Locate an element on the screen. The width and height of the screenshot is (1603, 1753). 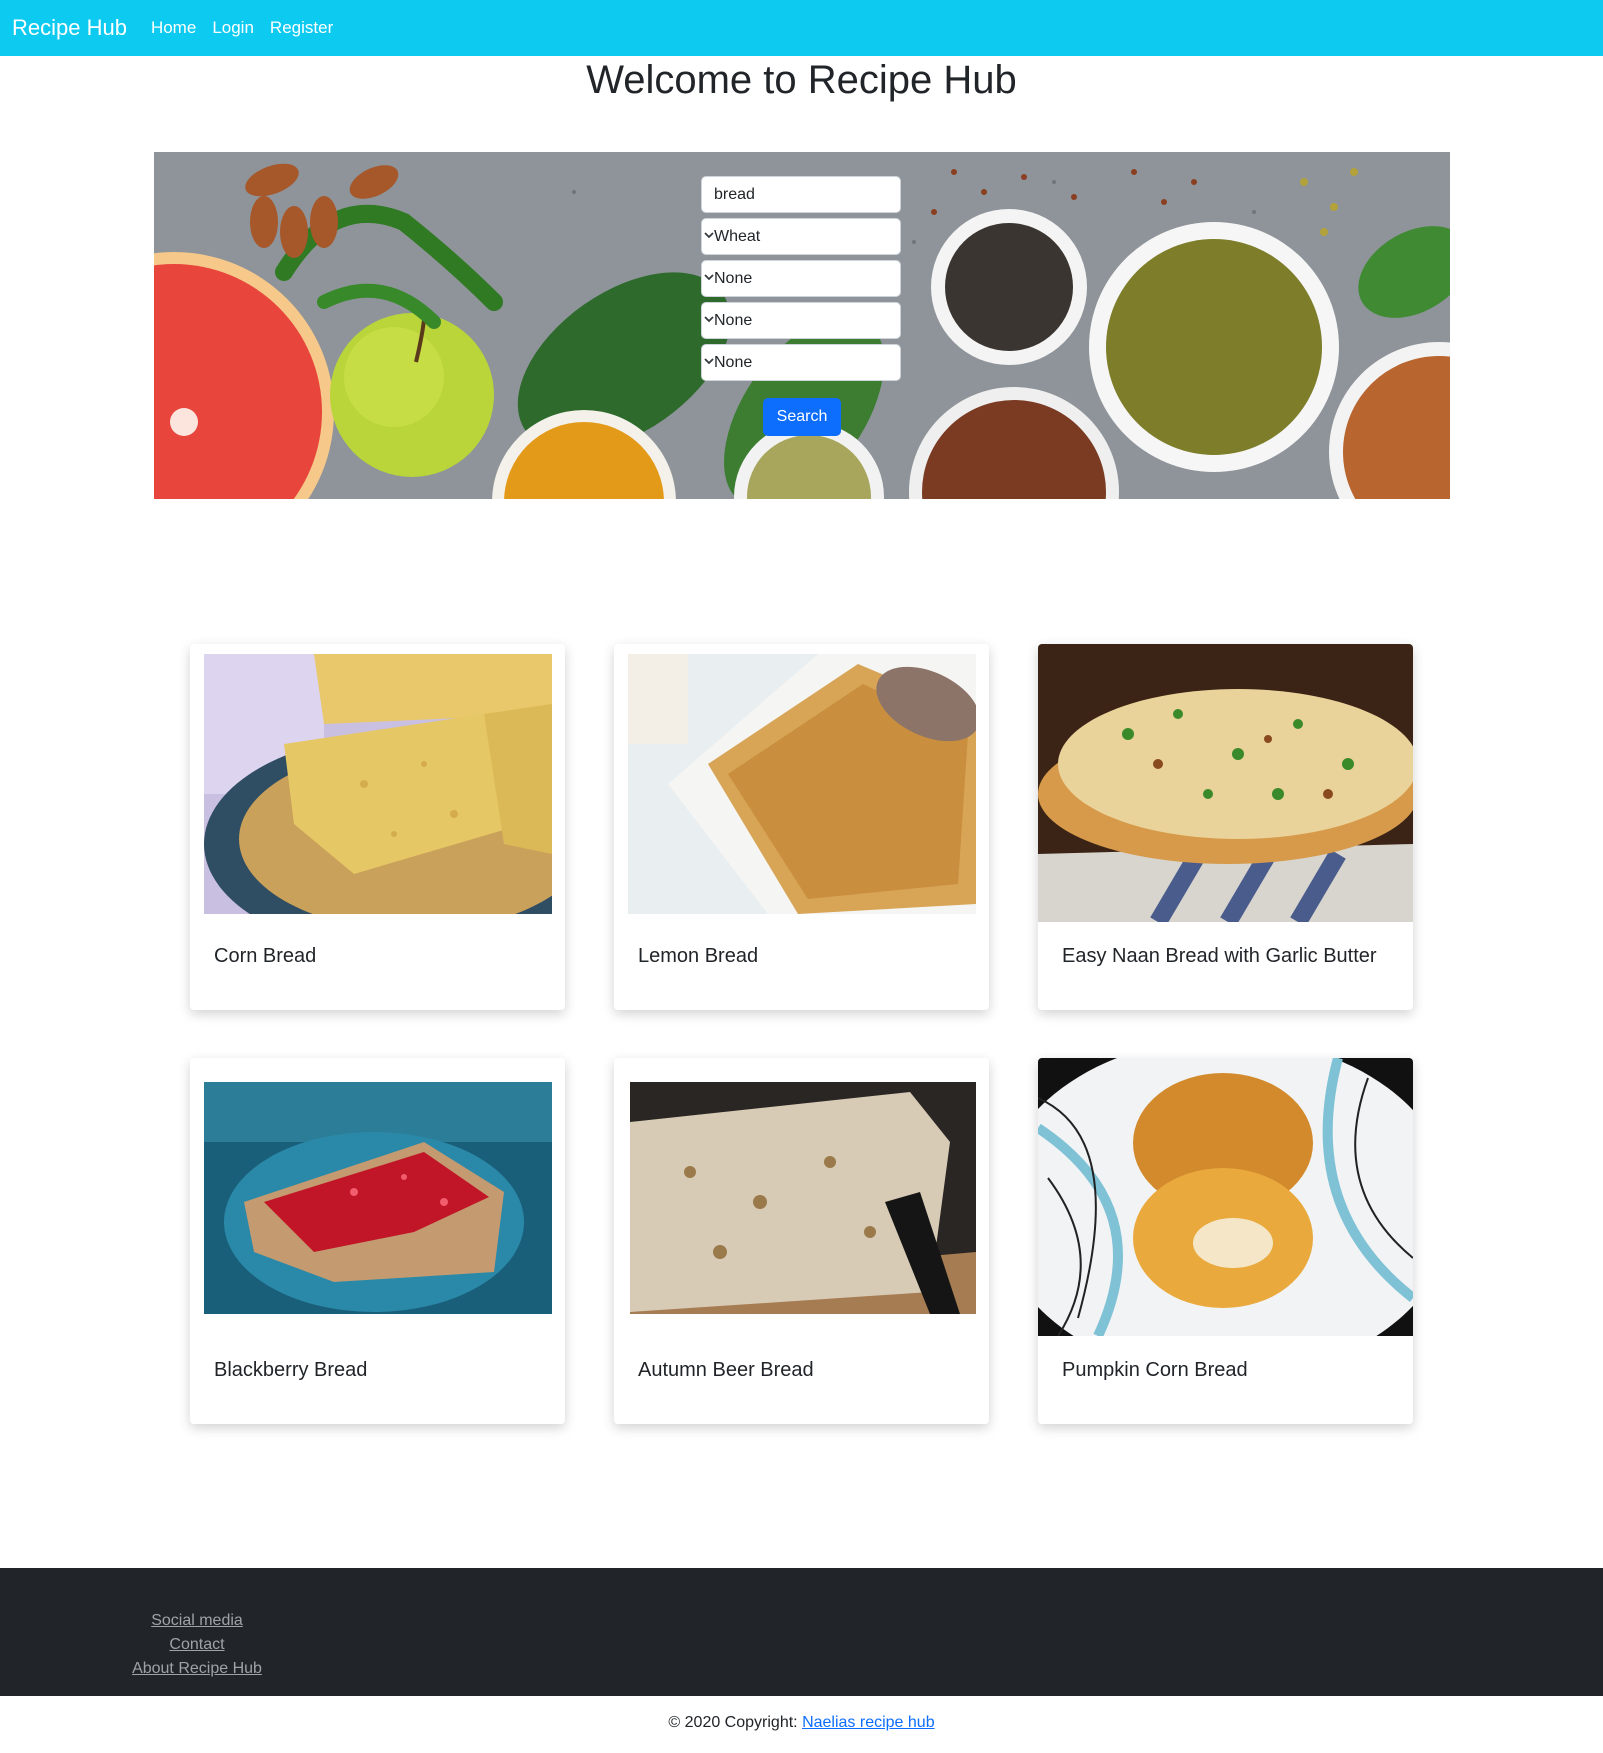
footer-contact-link: Contact is located at coordinates (197, 1645).